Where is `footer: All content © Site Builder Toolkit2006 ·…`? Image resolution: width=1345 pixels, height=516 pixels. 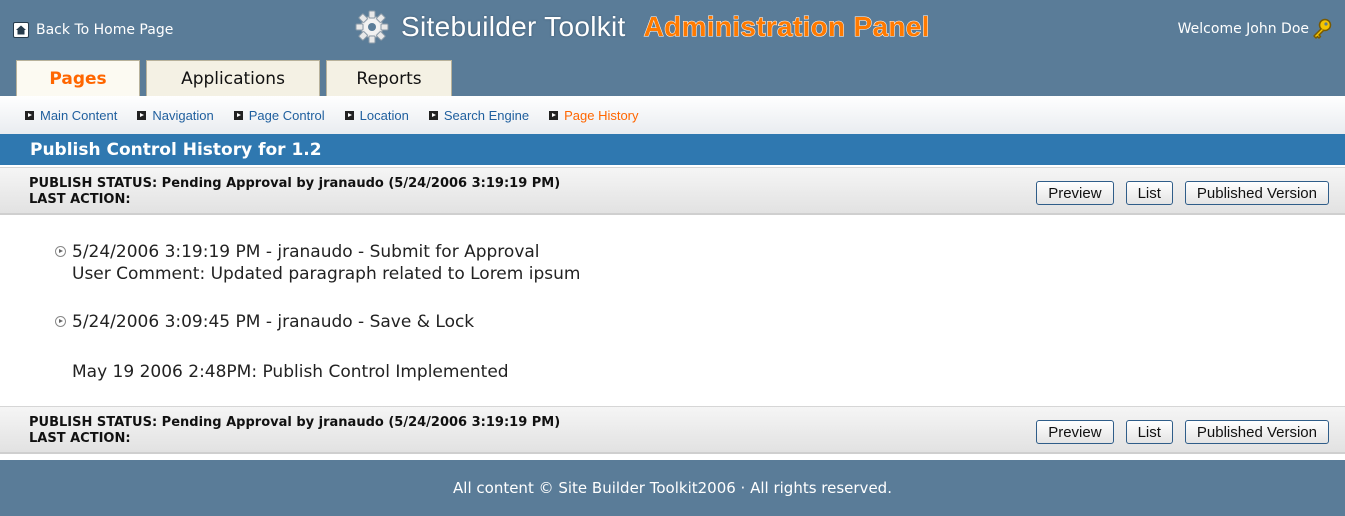 footer: All content © Site Builder Toolkit2006 ·… is located at coordinates (672, 488).